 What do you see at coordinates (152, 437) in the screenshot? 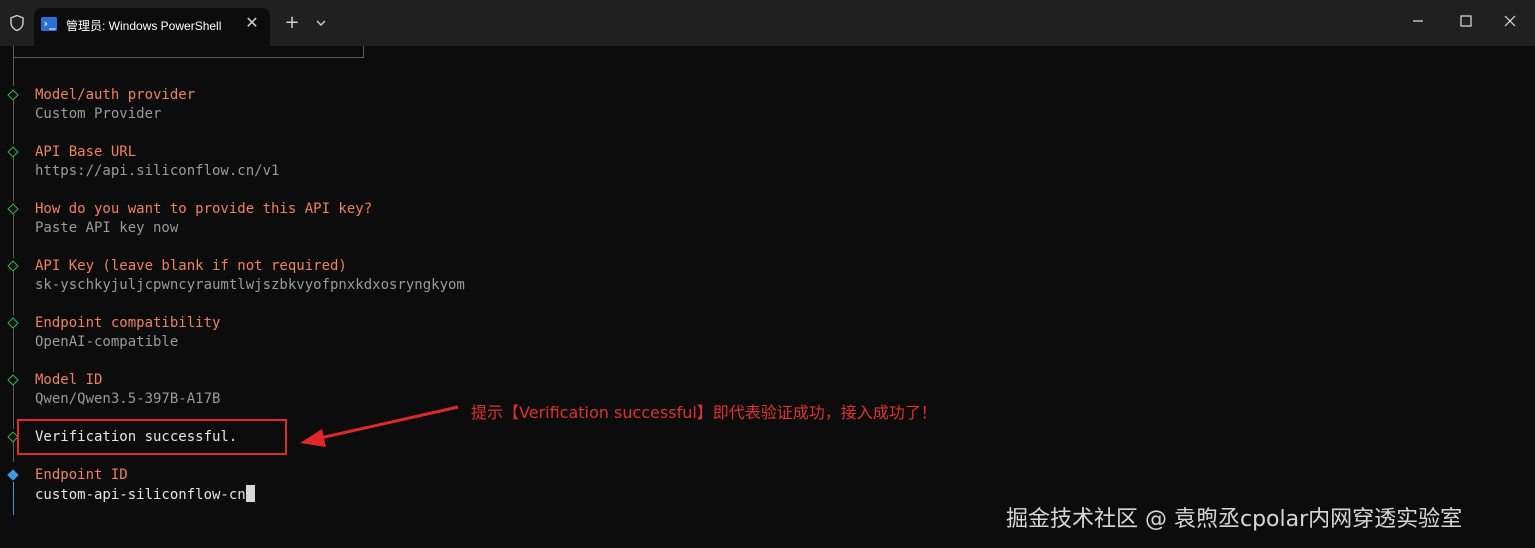
I see `highlight-box` at bounding box center [152, 437].